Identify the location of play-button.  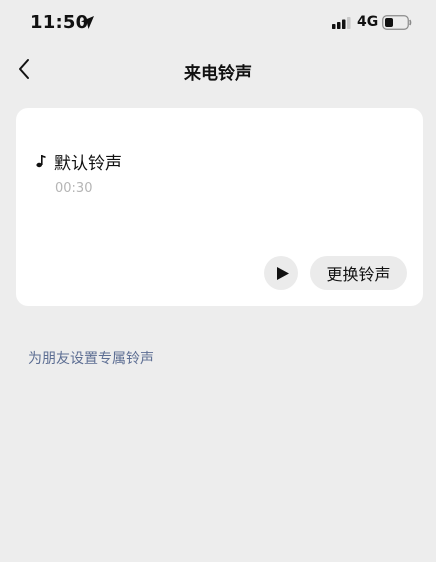
(281, 273).